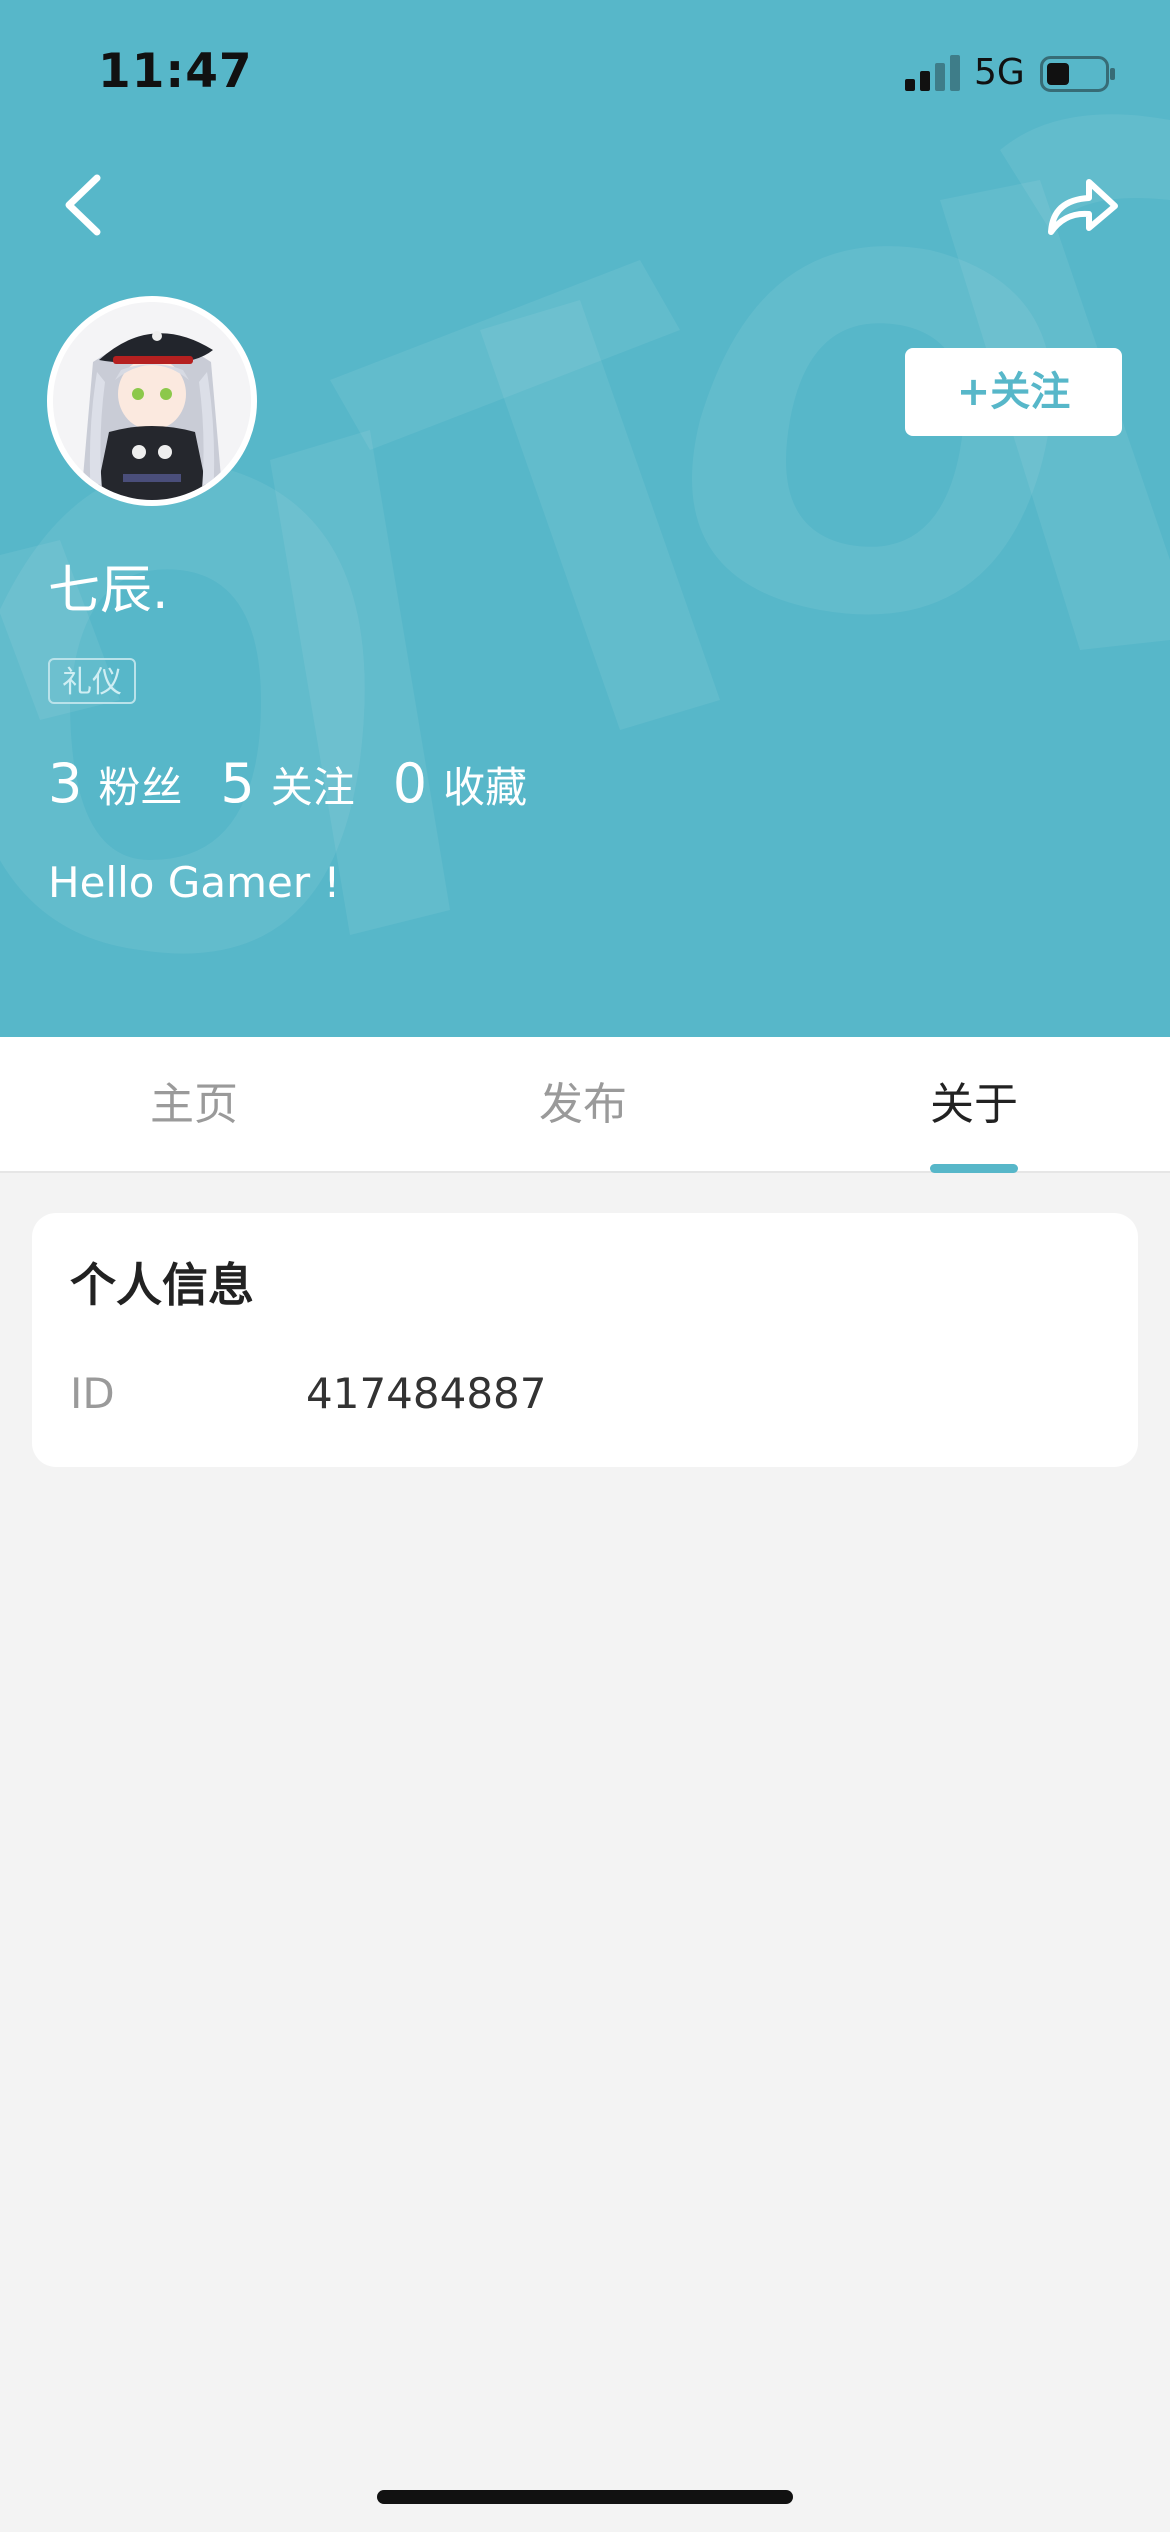 This screenshot has width=1170, height=2532. What do you see at coordinates (162, 1285) in the screenshot?
I see `card-title: 个人信息` at bounding box center [162, 1285].